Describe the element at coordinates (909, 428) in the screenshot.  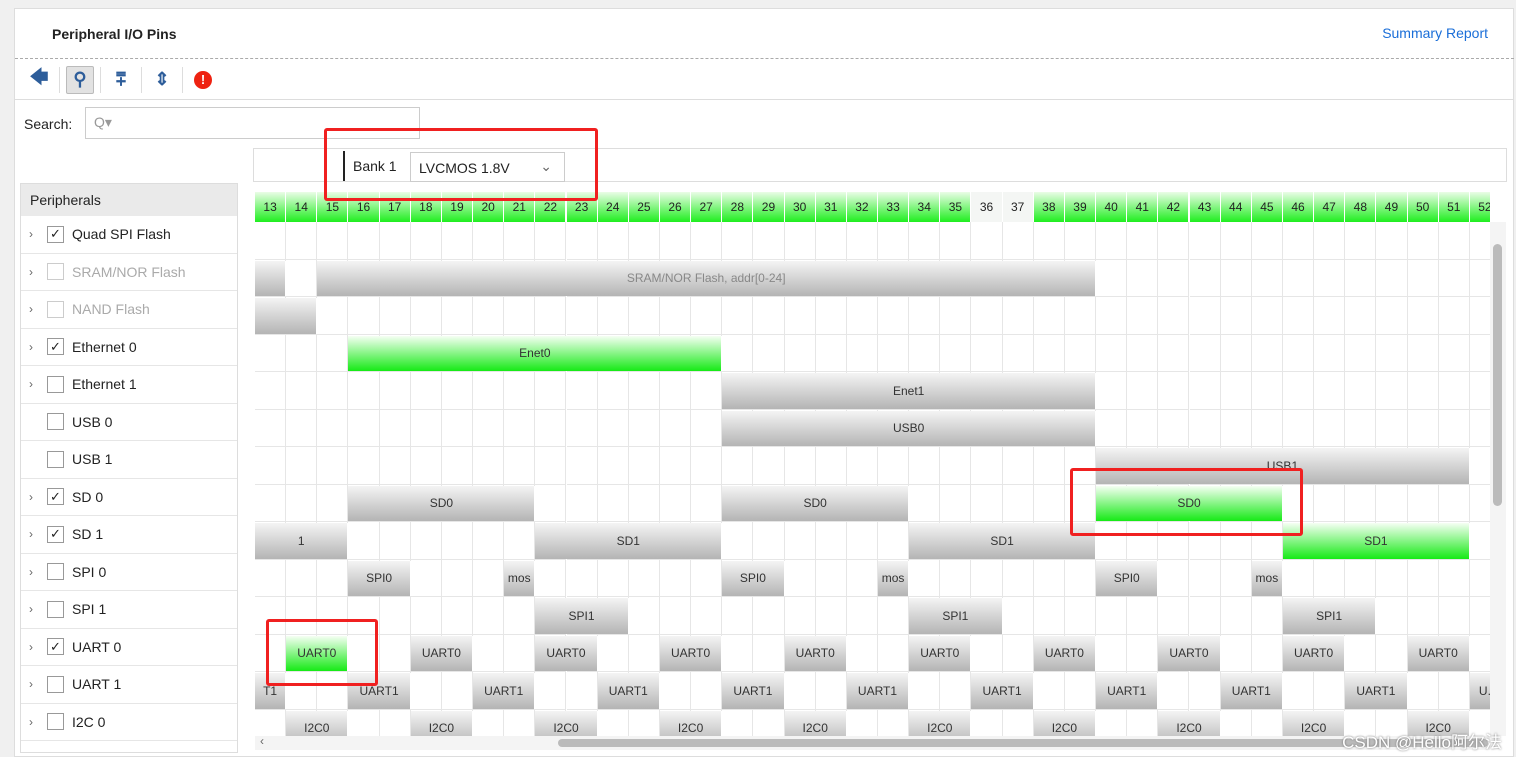
I see `pin-block: USB0` at that location.